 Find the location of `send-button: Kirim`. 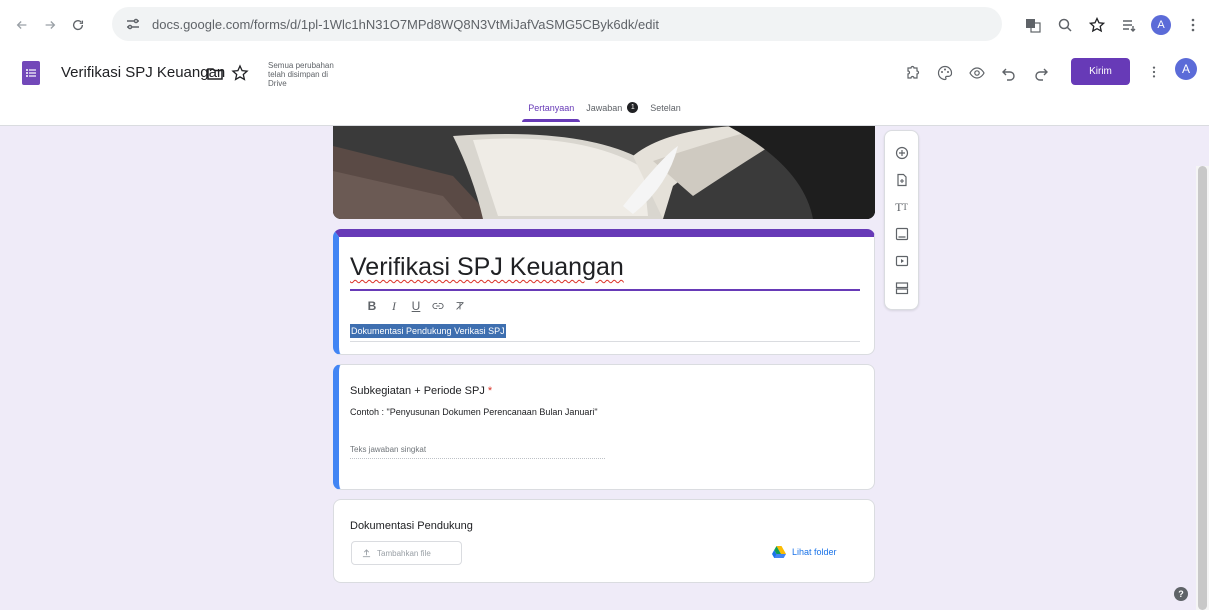

send-button: Kirim is located at coordinates (1100, 71).